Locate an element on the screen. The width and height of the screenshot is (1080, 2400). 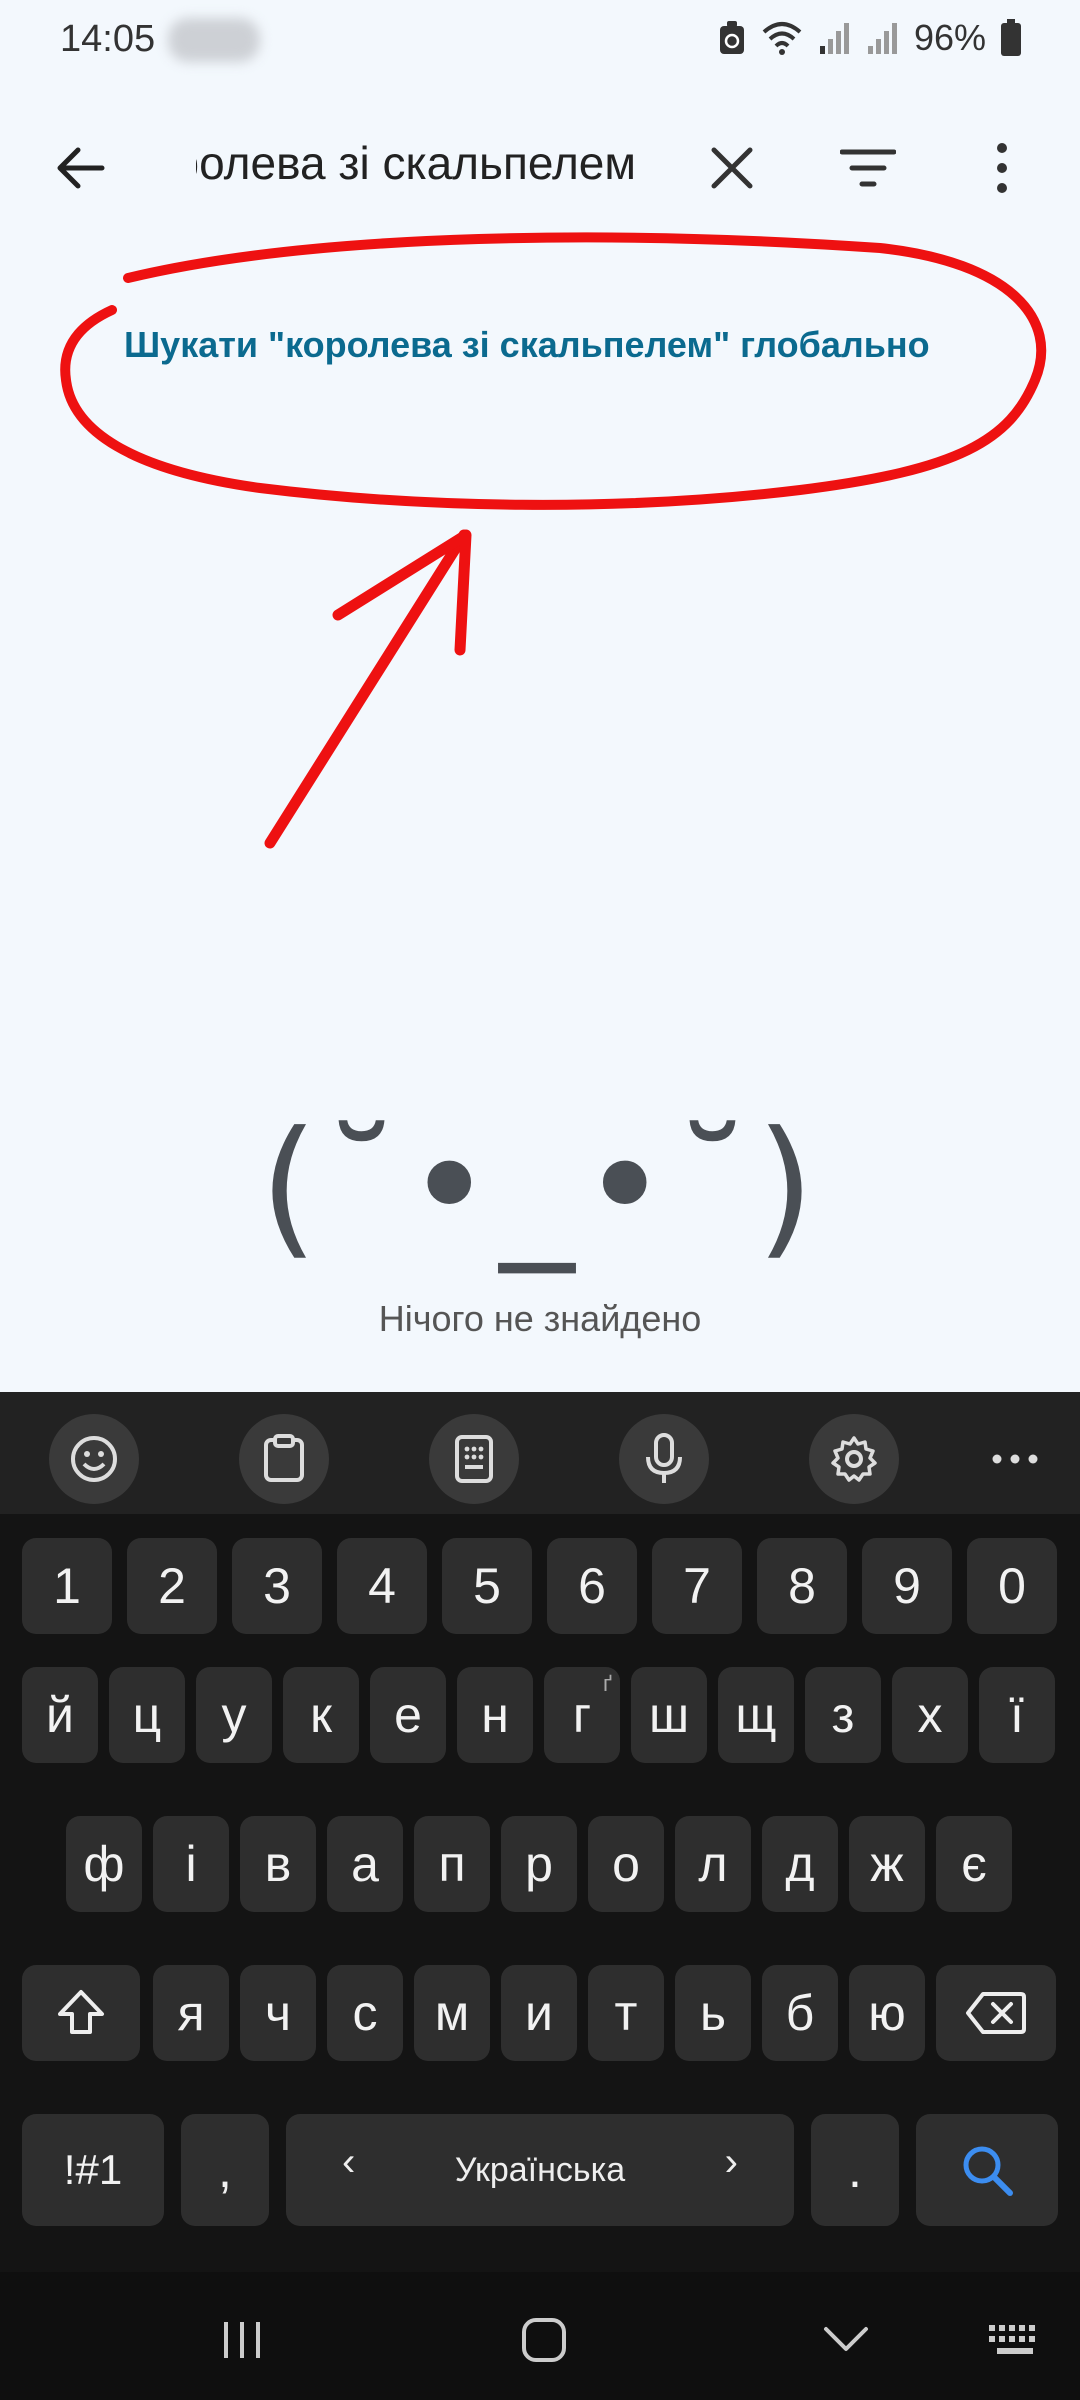
keyboard-more-button is located at coordinates (1015, 1459).